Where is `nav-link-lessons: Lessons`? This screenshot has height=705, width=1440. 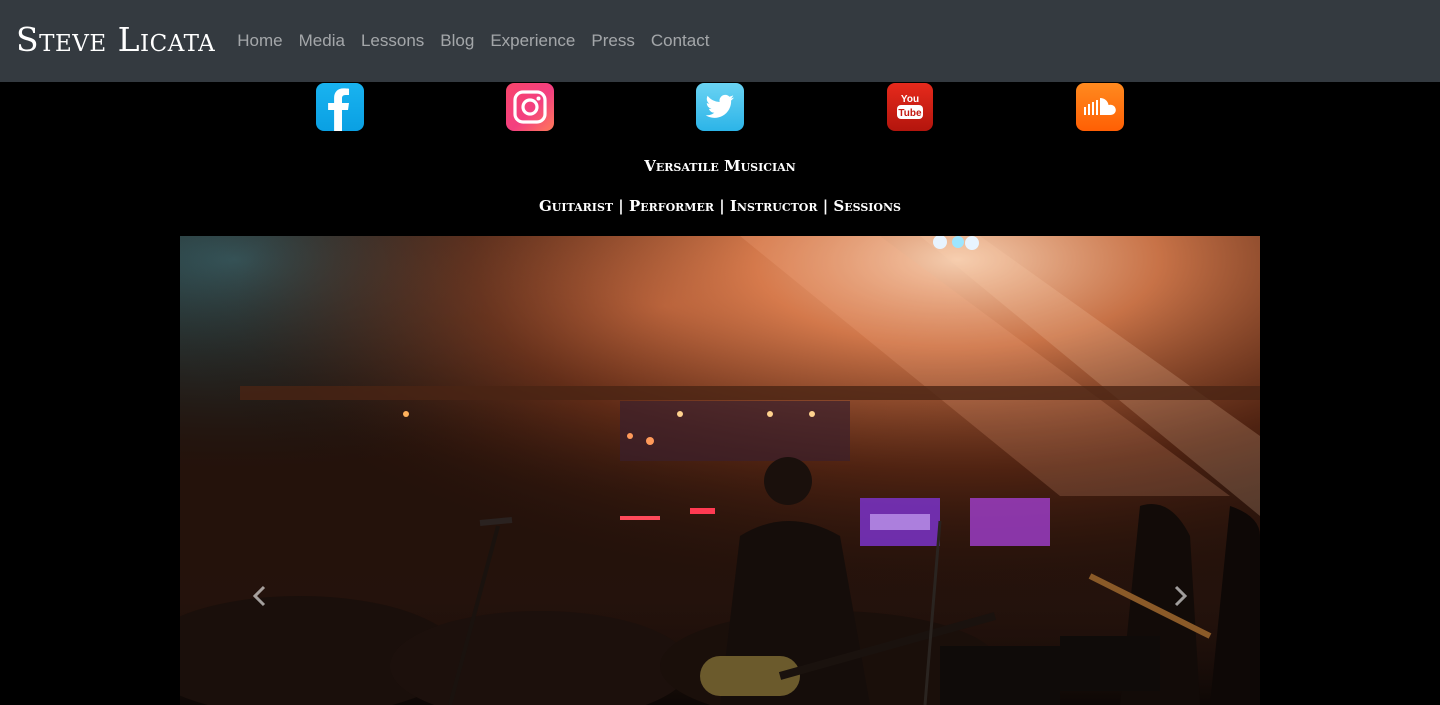 nav-link-lessons: Lessons is located at coordinates (392, 41).